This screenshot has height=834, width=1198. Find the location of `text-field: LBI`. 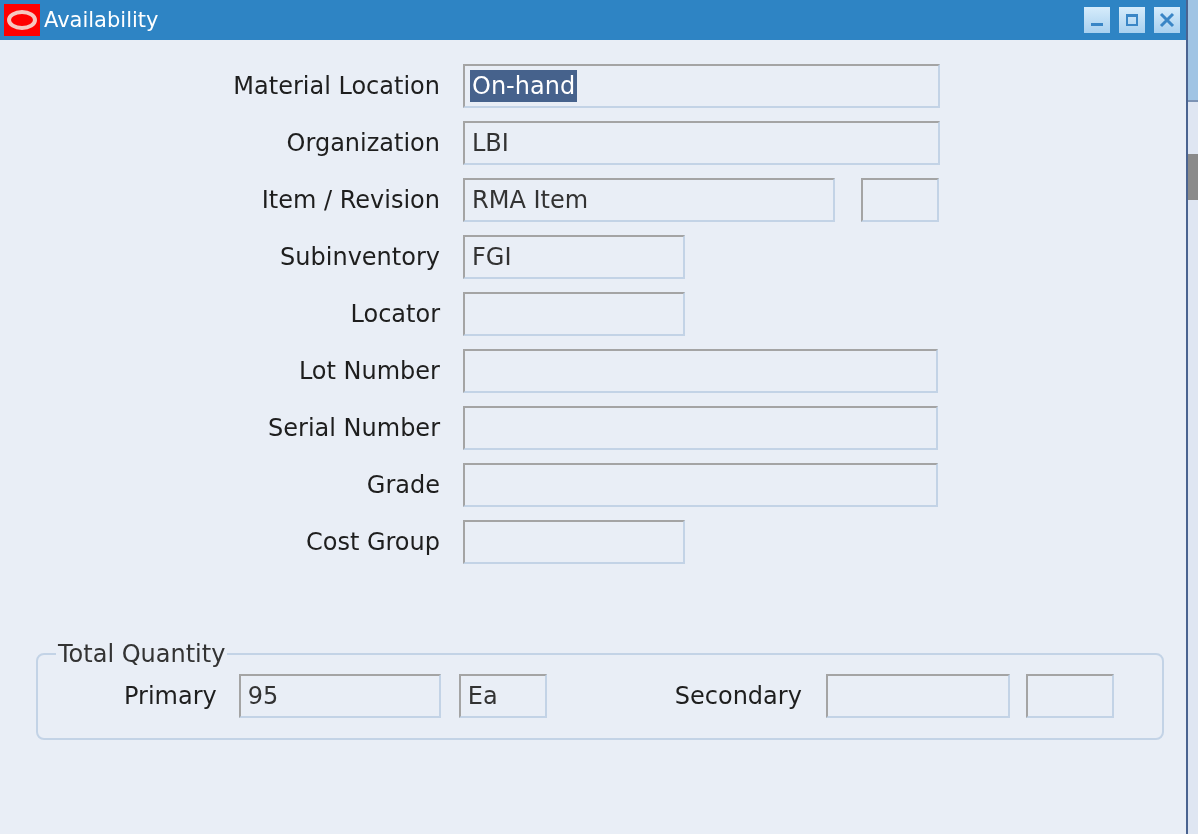

text-field: LBI is located at coordinates (701, 143).